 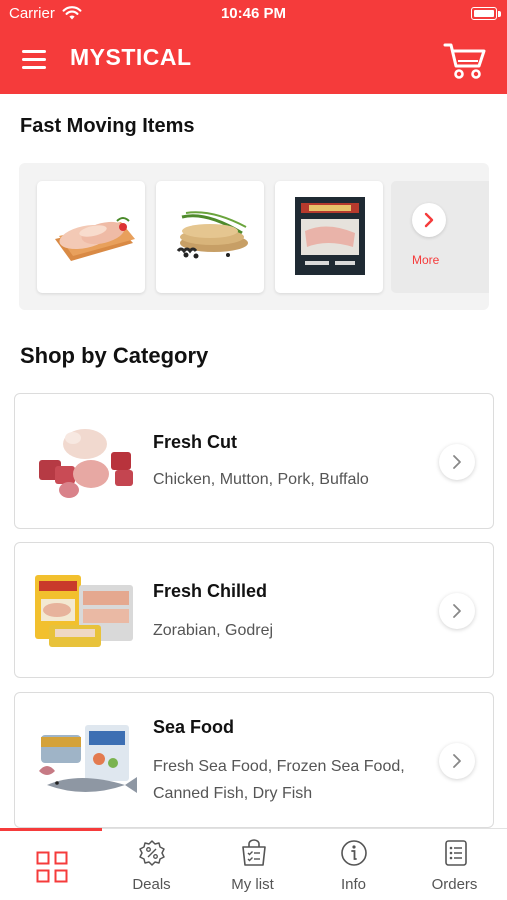 What do you see at coordinates (107, 126) in the screenshot?
I see `fast-moving-title: Fast Moving Items` at bounding box center [107, 126].